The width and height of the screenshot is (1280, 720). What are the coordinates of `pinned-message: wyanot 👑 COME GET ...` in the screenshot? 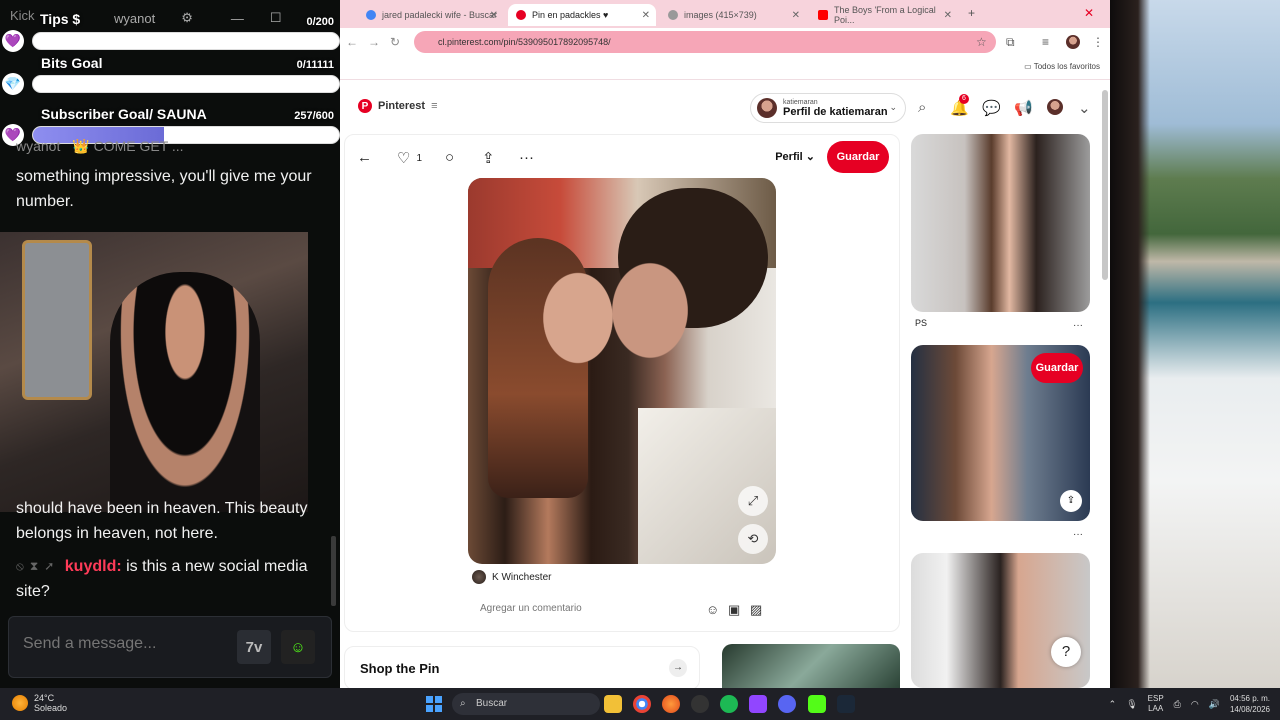 It's located at (100, 146).